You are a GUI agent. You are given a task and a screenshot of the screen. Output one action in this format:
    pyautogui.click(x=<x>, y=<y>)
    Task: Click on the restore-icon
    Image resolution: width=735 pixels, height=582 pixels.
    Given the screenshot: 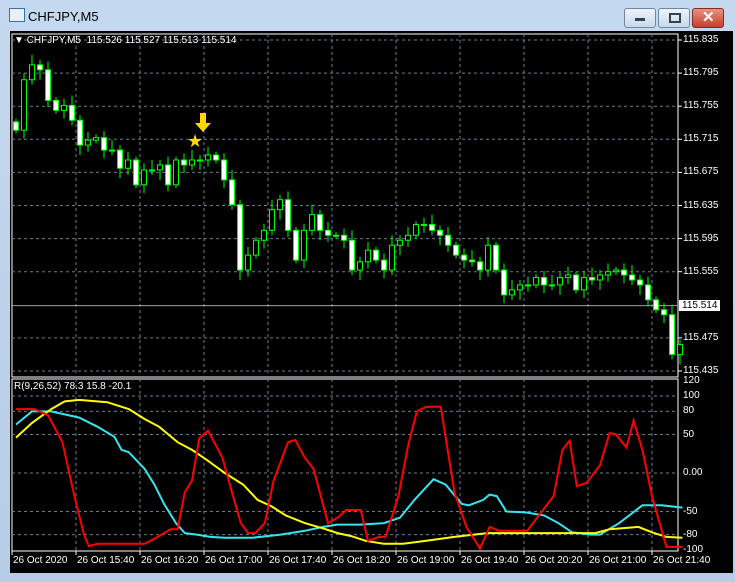 What is the action you would take?
    pyautogui.click(x=675, y=18)
    